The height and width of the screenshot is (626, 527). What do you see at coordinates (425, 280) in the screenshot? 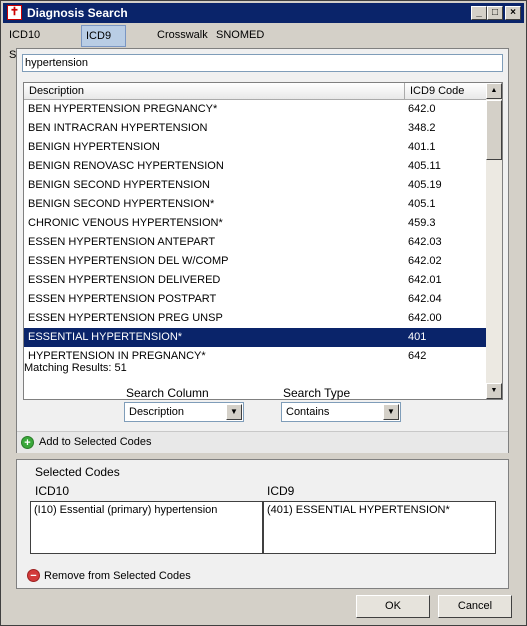
I see `row-code: 642.01` at bounding box center [425, 280].